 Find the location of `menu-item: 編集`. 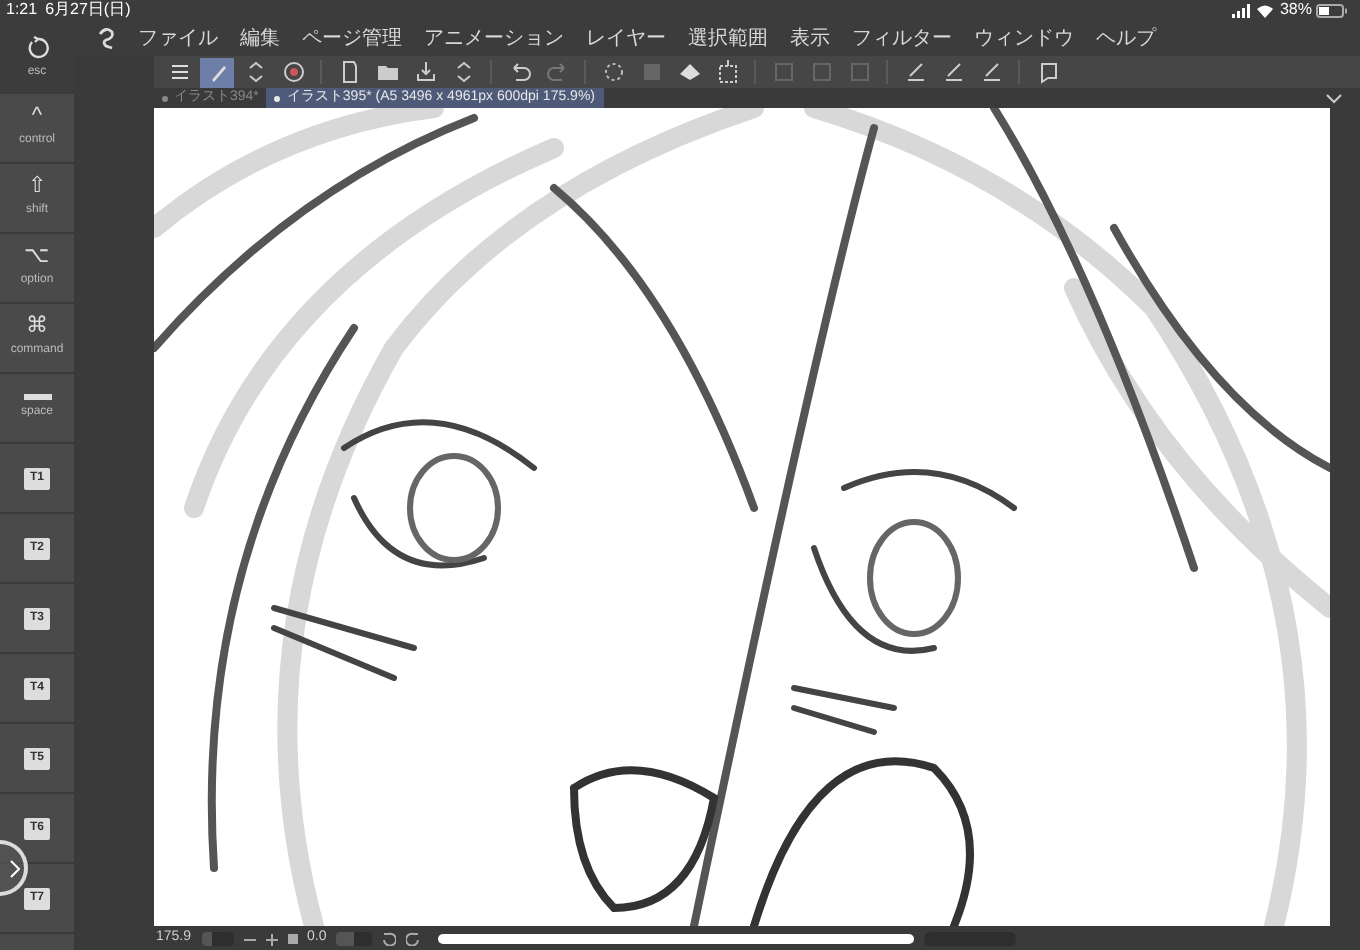

menu-item: 編集 is located at coordinates (260, 38).